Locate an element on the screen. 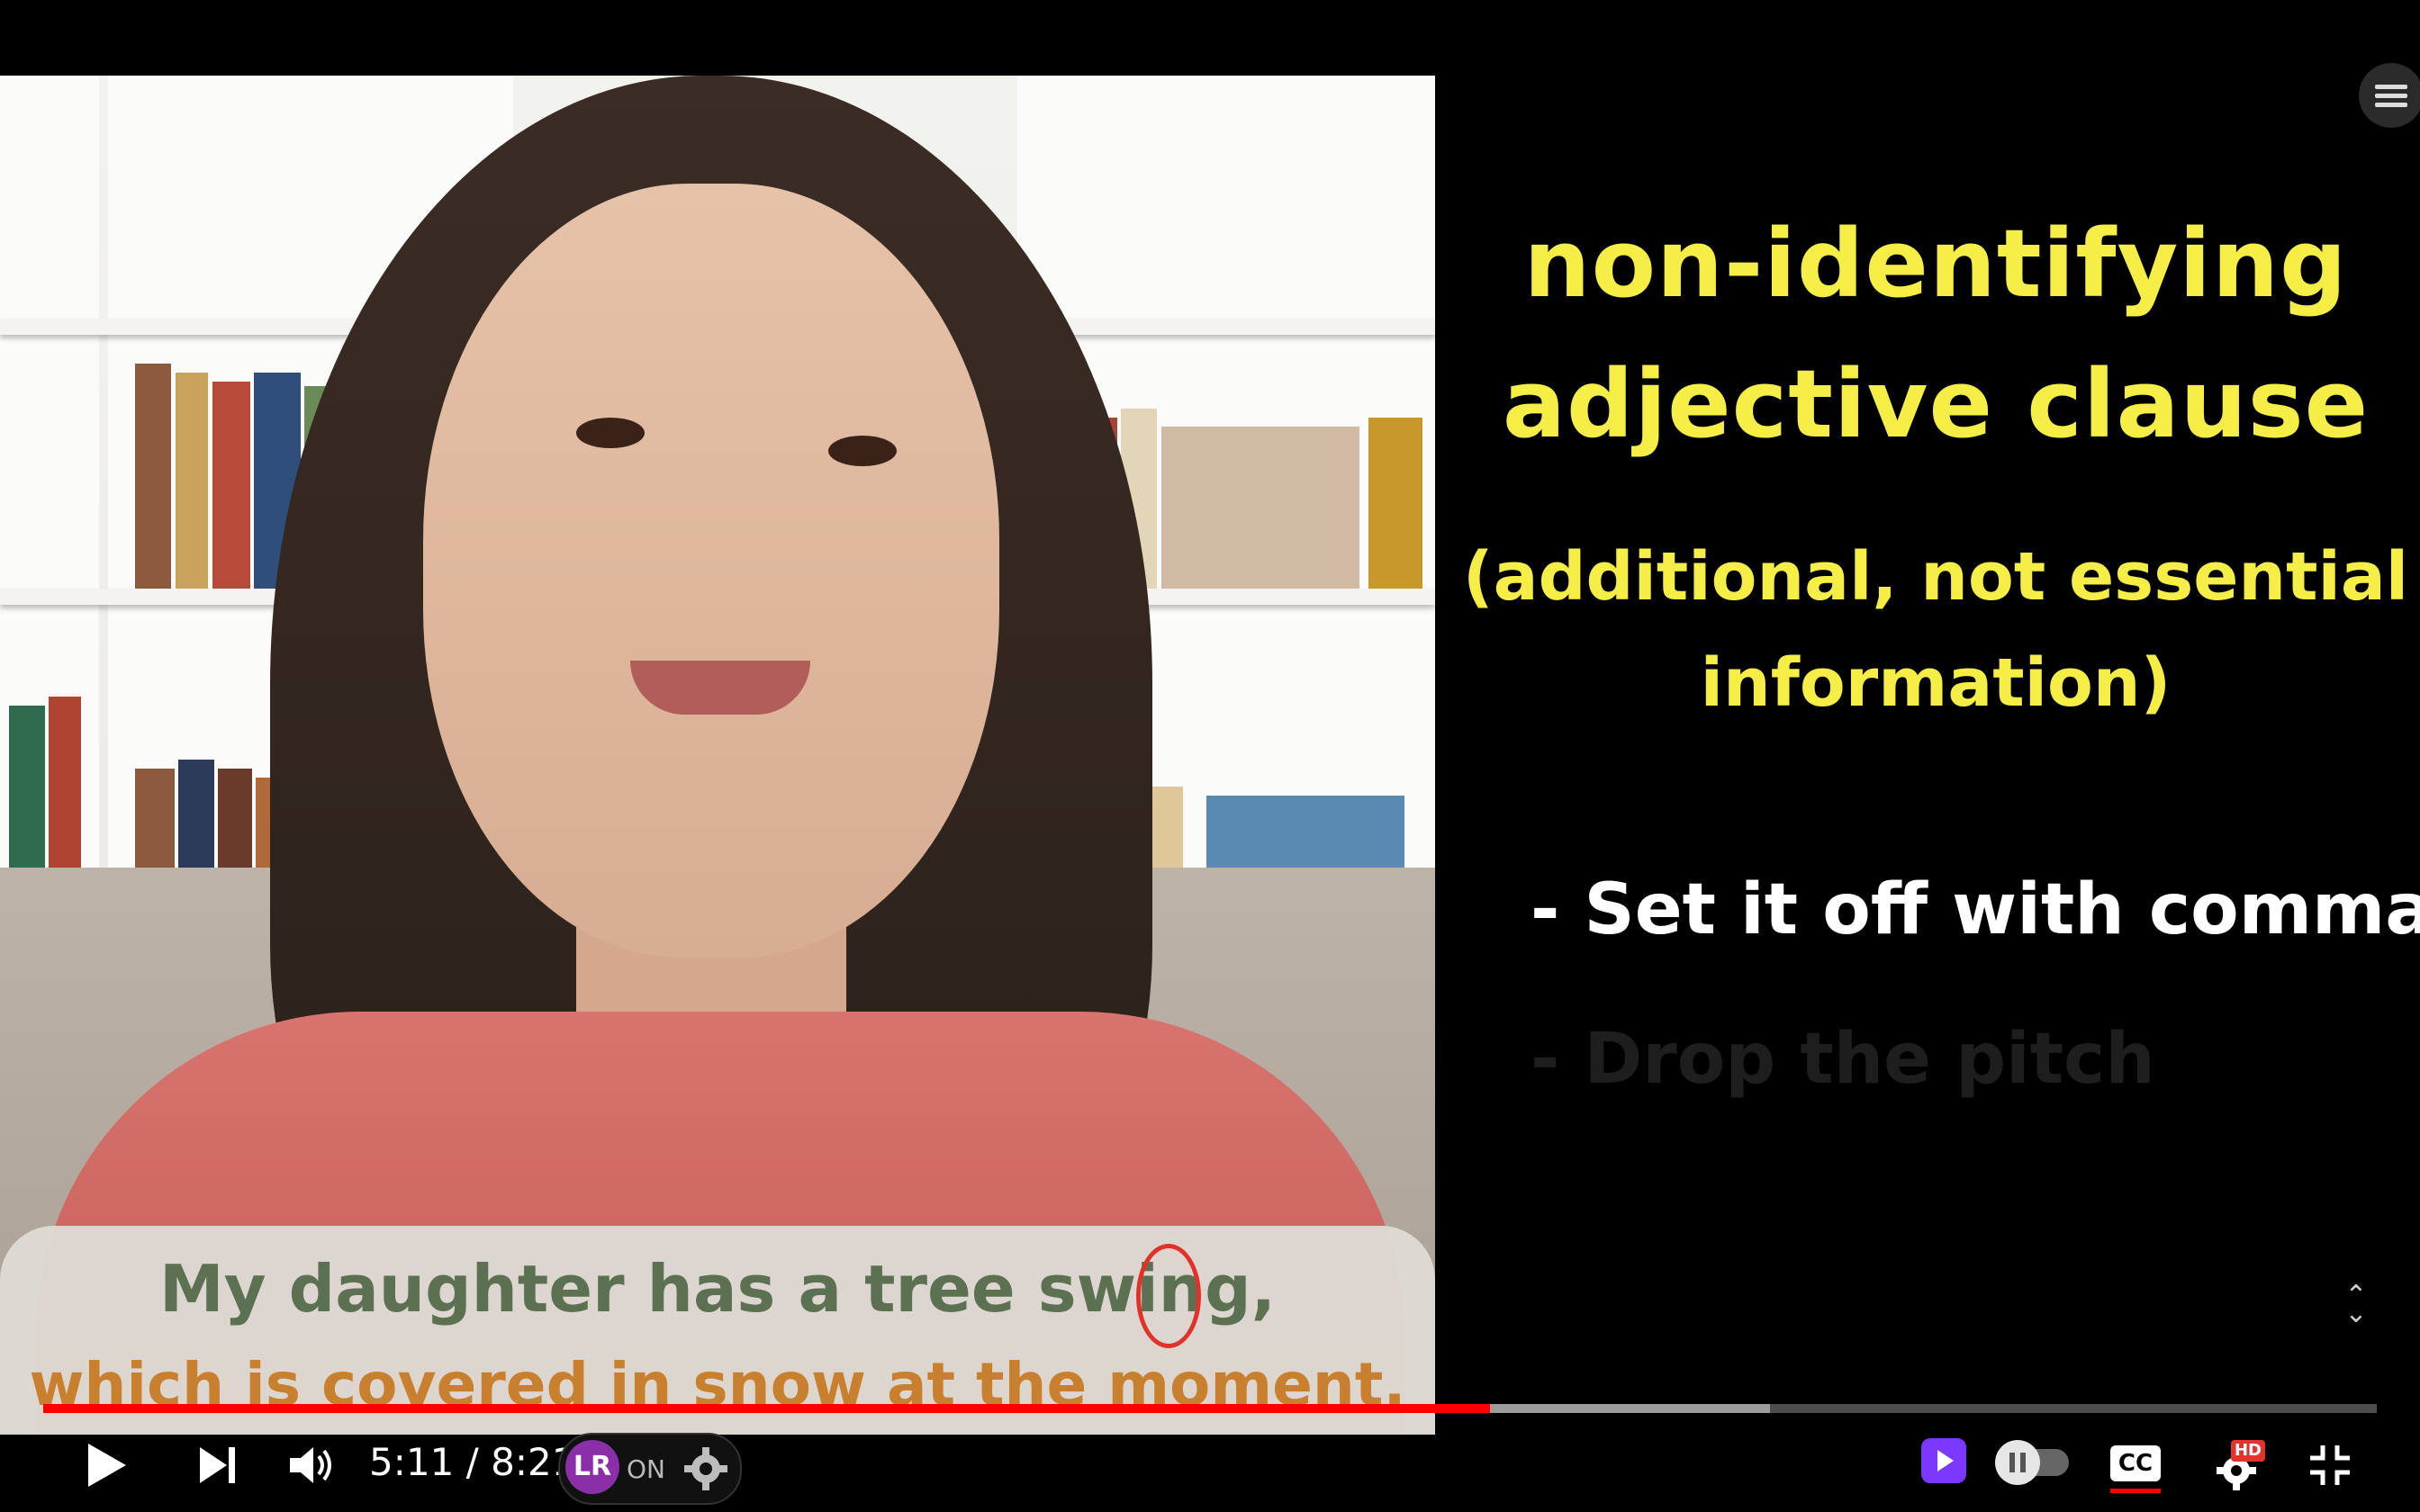 This screenshot has width=2420, height=1512. slide-title-line-2: adjective clause is located at coordinates (1936, 404).